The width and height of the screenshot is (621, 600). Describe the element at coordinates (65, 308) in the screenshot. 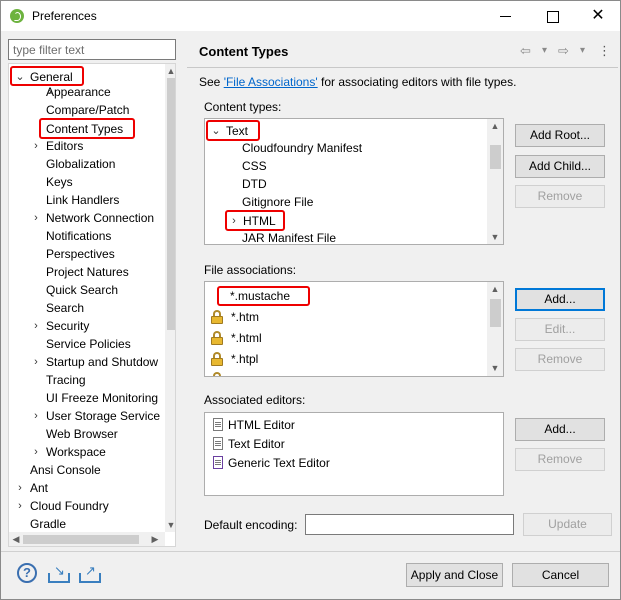

I see `tree-item-search: Search` at that location.